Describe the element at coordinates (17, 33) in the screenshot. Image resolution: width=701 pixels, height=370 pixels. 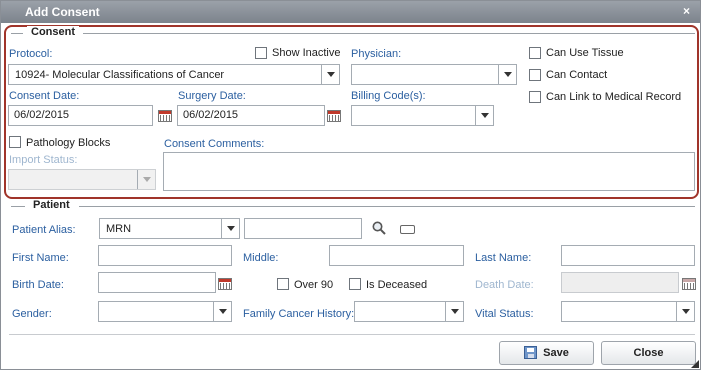
I see `consent-legend-line-left` at that location.